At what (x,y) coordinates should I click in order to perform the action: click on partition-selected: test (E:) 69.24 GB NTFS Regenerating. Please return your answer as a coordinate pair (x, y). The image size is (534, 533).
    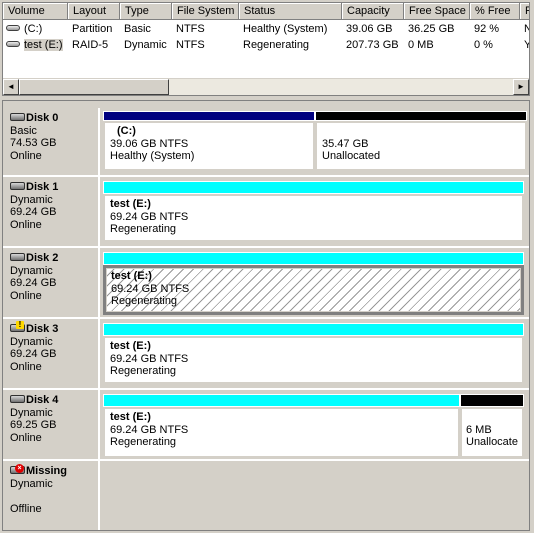
    Looking at the image, I should click on (313, 283).